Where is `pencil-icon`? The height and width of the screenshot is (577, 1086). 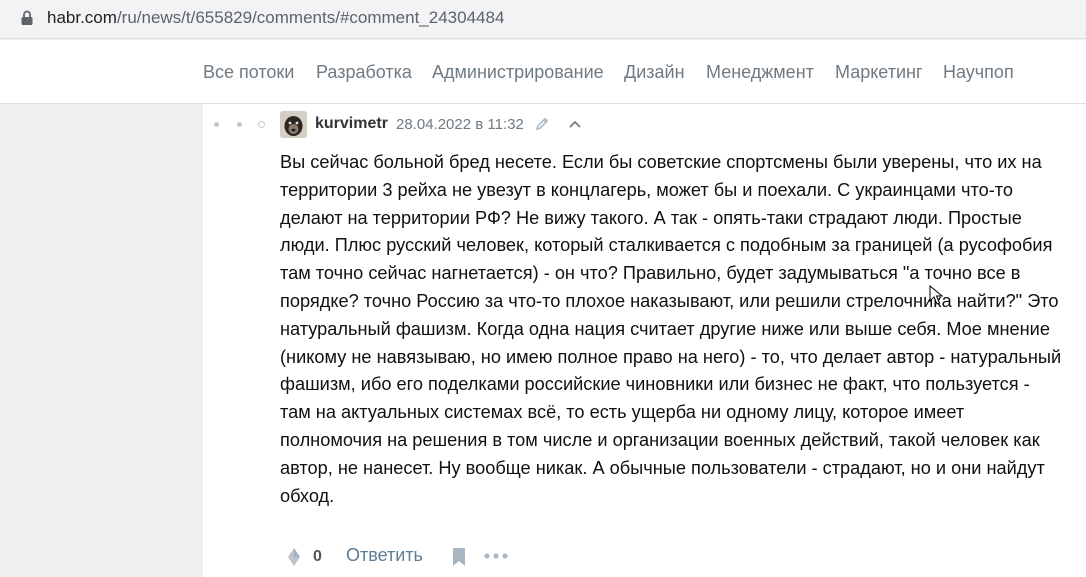 pencil-icon is located at coordinates (542, 124).